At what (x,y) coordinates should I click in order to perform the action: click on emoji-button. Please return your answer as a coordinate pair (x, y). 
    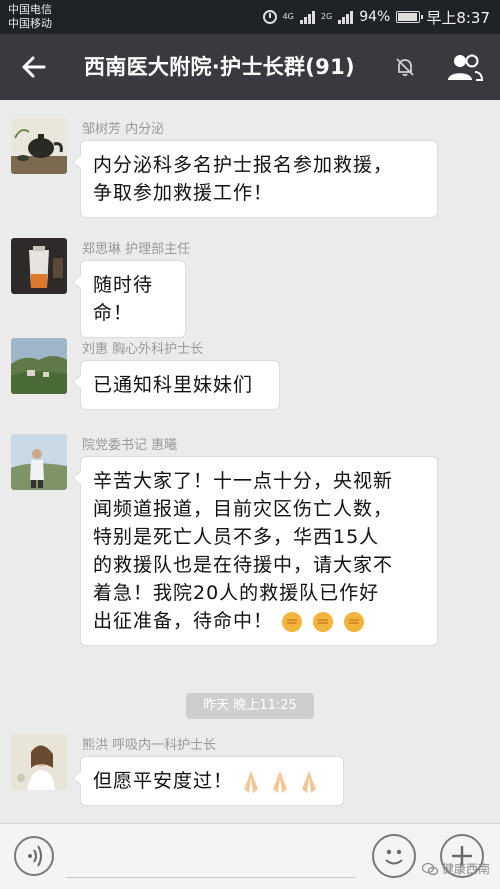
    Looking at the image, I should click on (394, 856).